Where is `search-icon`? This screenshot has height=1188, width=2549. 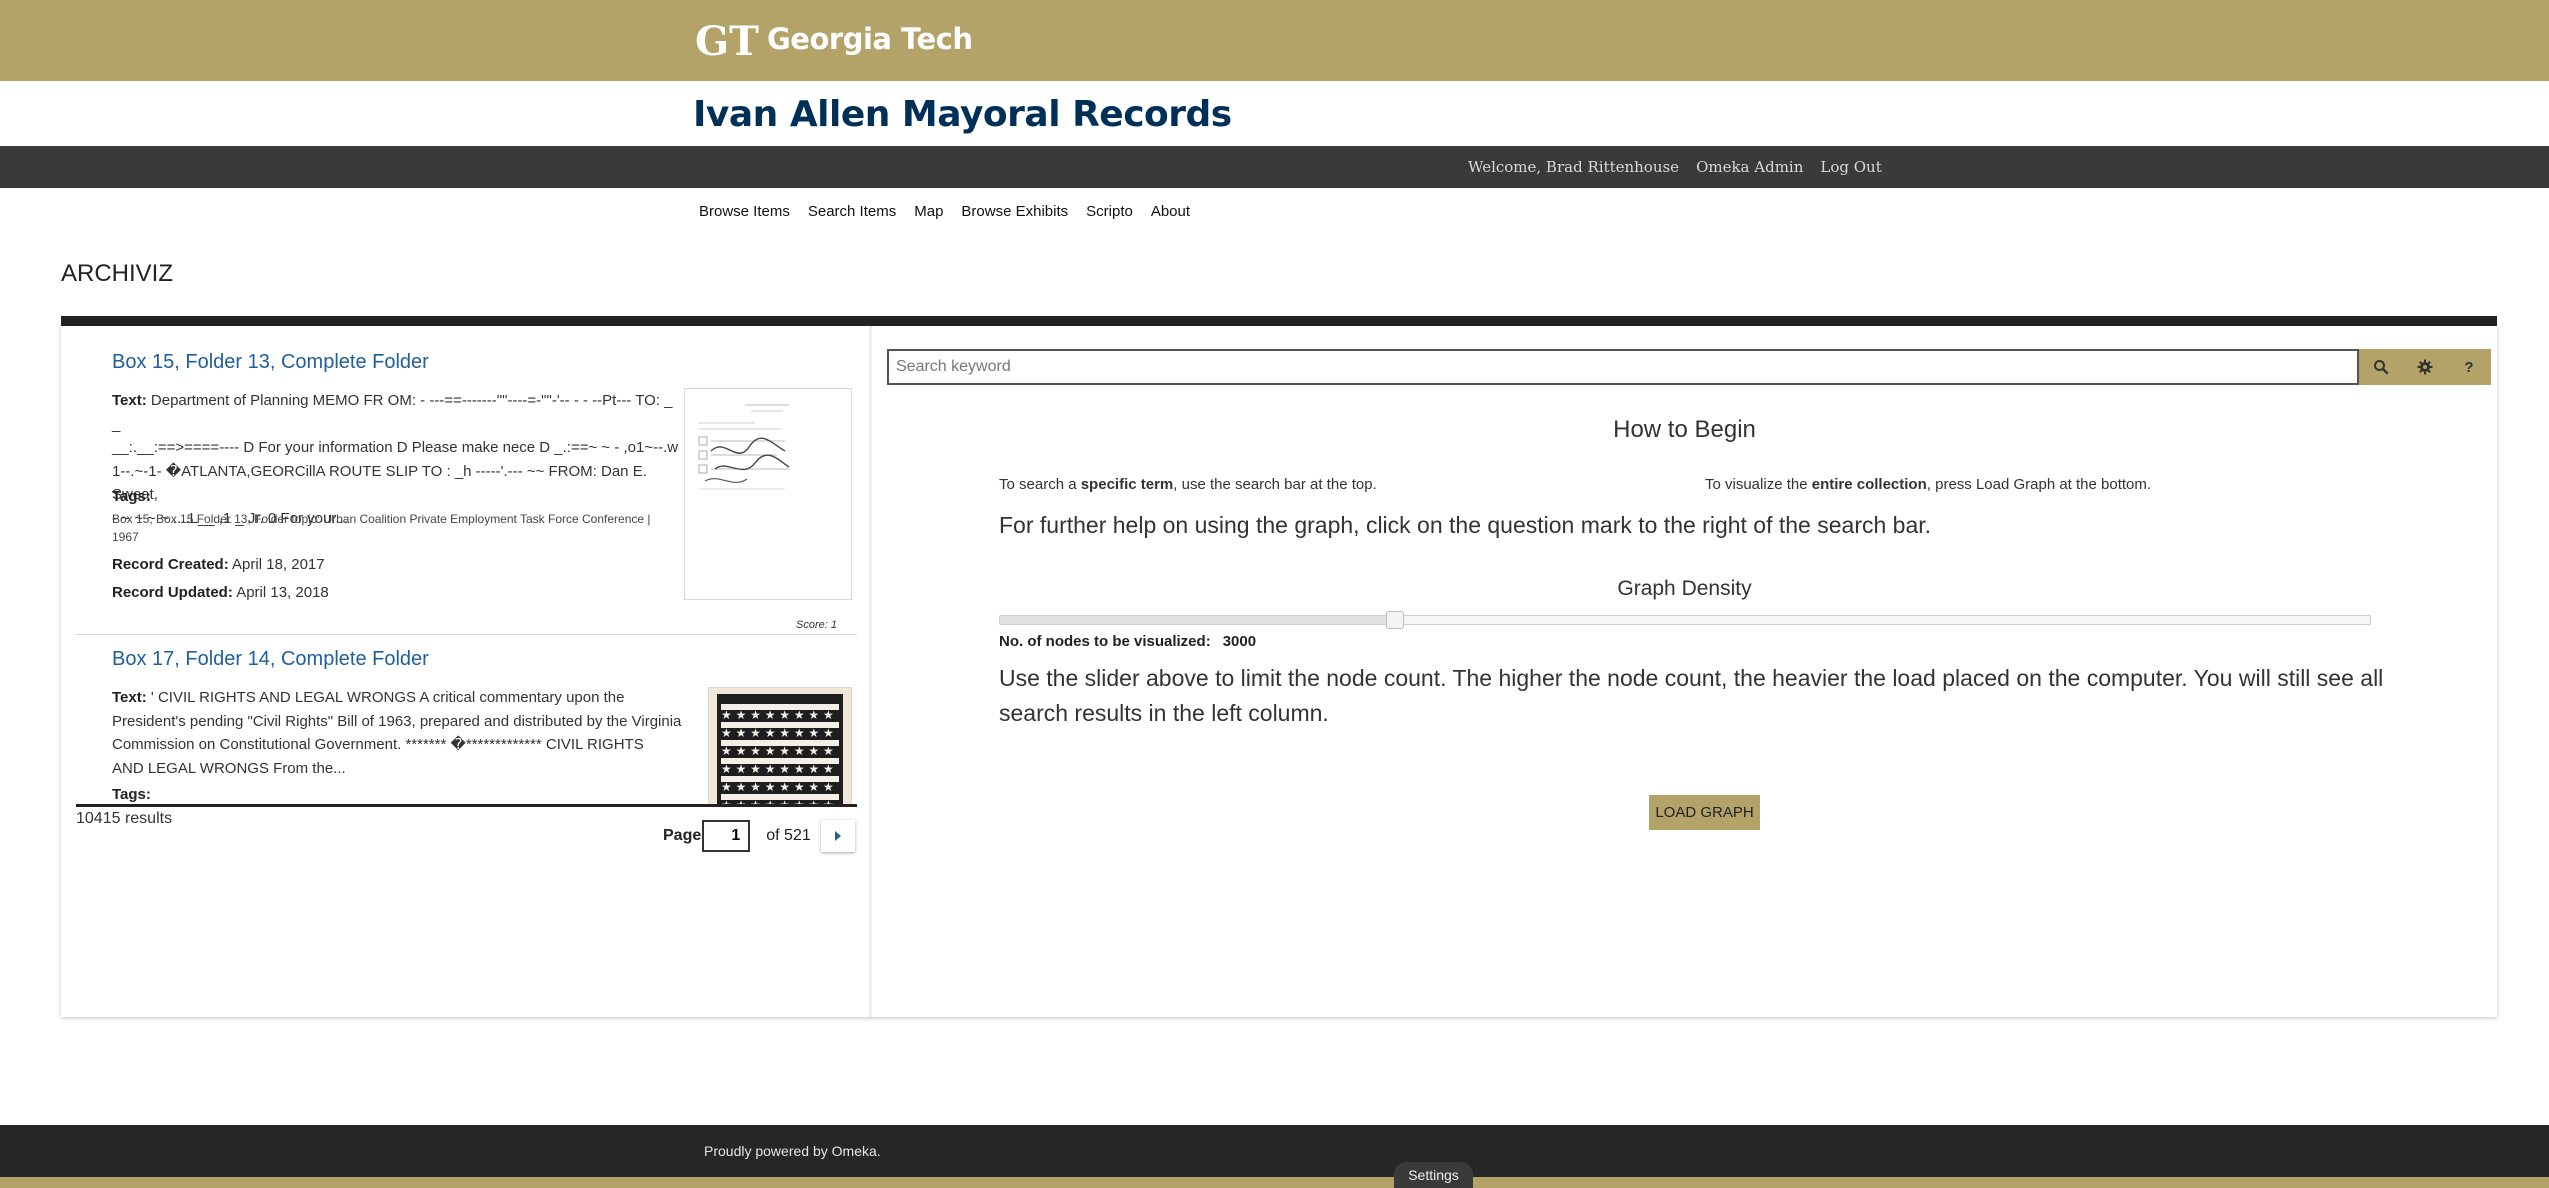 search-icon is located at coordinates (2381, 367).